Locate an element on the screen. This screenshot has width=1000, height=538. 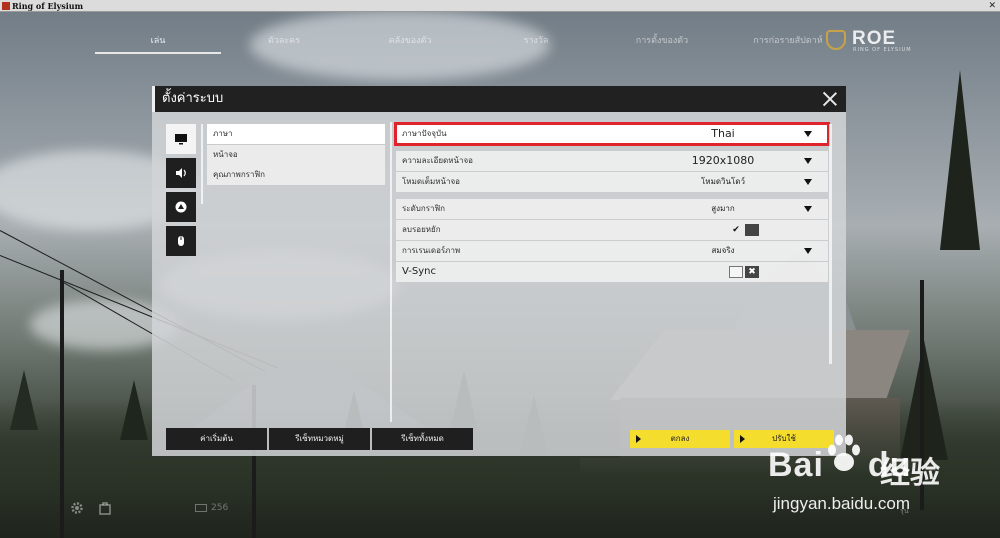
rendering-value: สมจริง is located at coordinates (723, 250).